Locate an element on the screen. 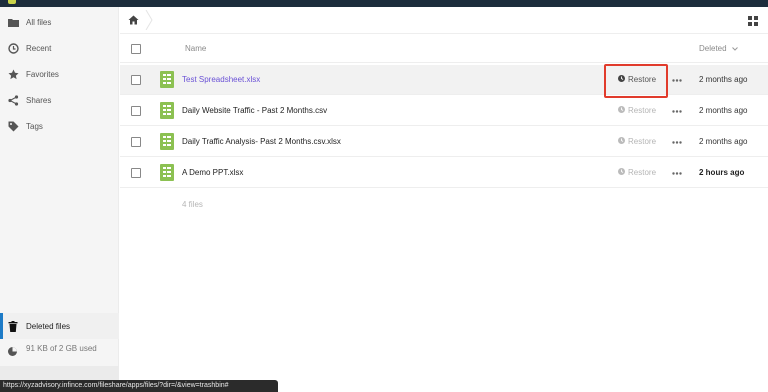 Image resolution: width=768 pixels, height=392 pixels. file-name: Test Spreadsheet.xlsx is located at coordinates (221, 79).